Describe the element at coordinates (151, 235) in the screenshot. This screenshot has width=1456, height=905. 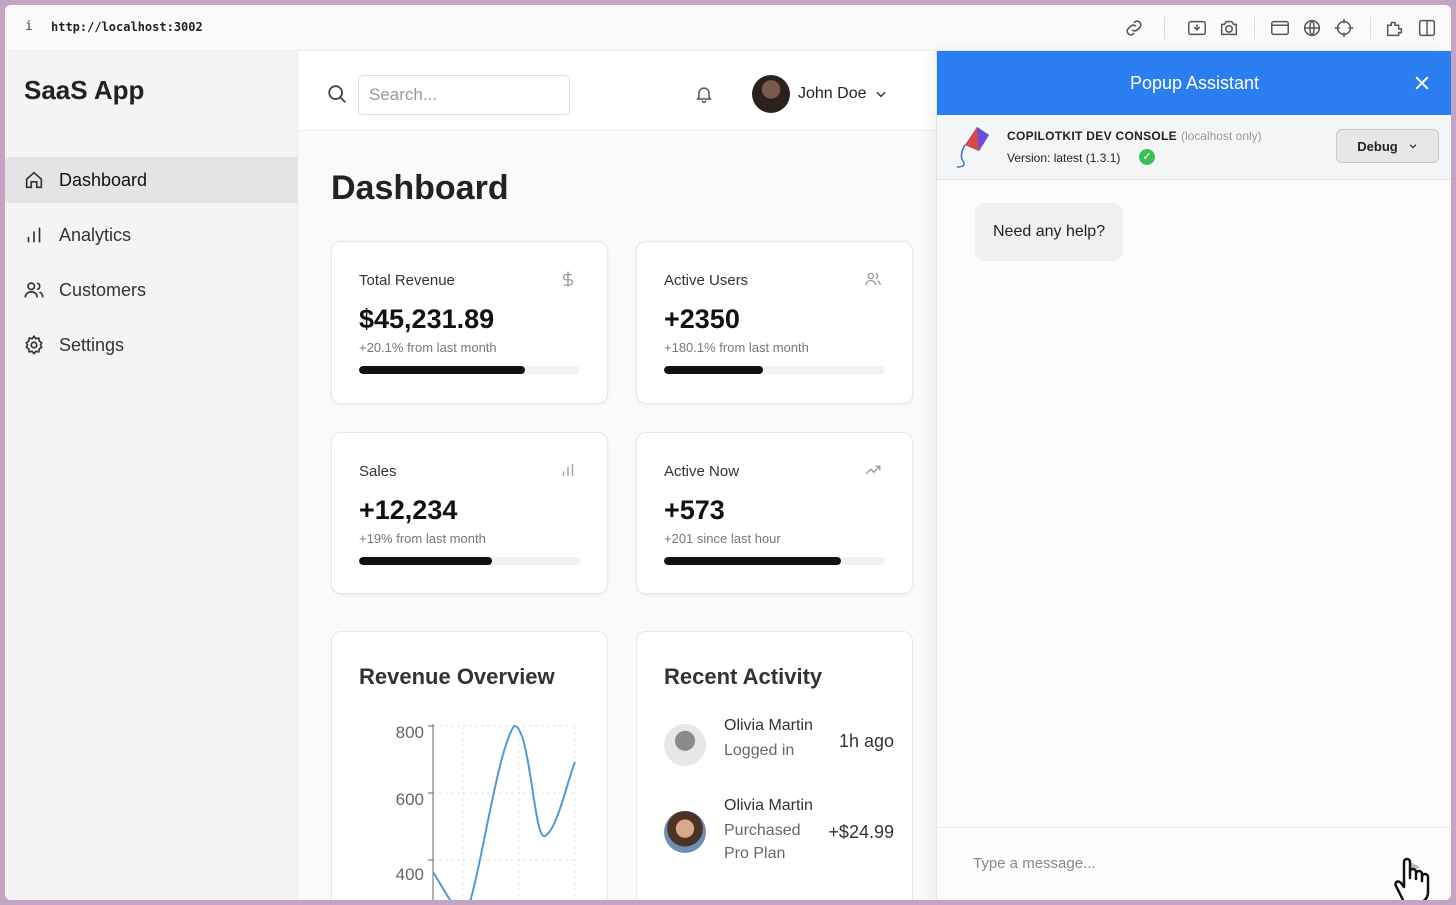
I see `sidebar-item-analytics: Analytics` at that location.